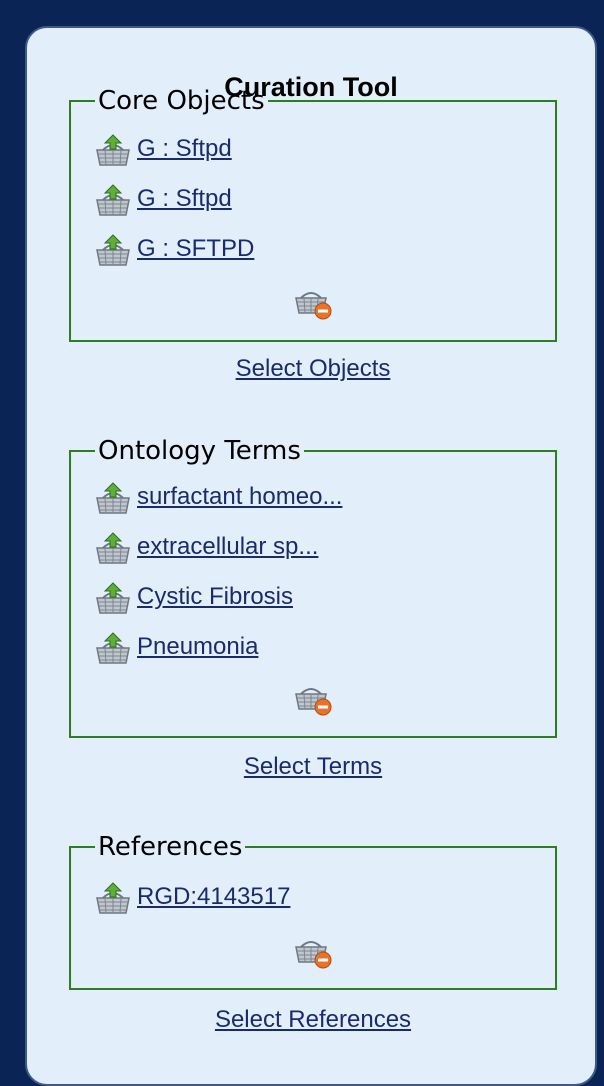  Describe the element at coordinates (313, 641) in the screenshot. I see `list-item: Pneumonia` at that location.